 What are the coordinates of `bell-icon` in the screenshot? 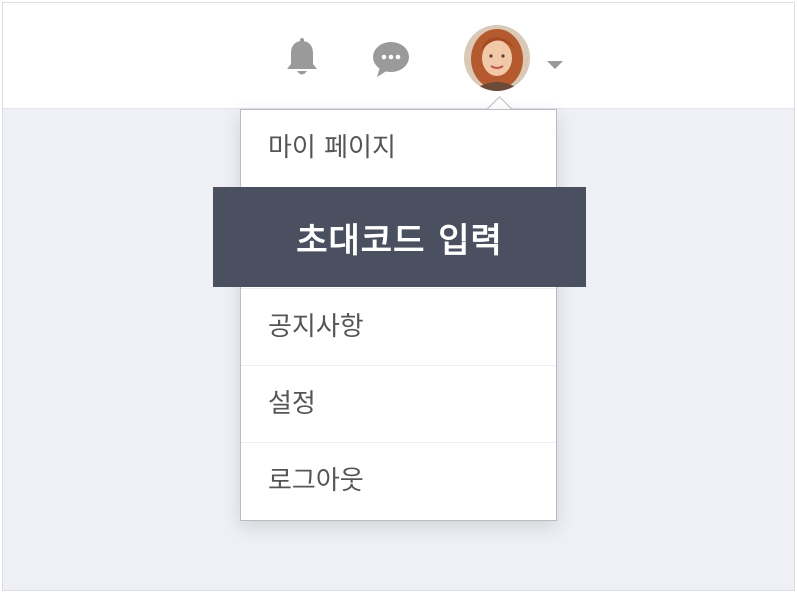 It's located at (302, 58).